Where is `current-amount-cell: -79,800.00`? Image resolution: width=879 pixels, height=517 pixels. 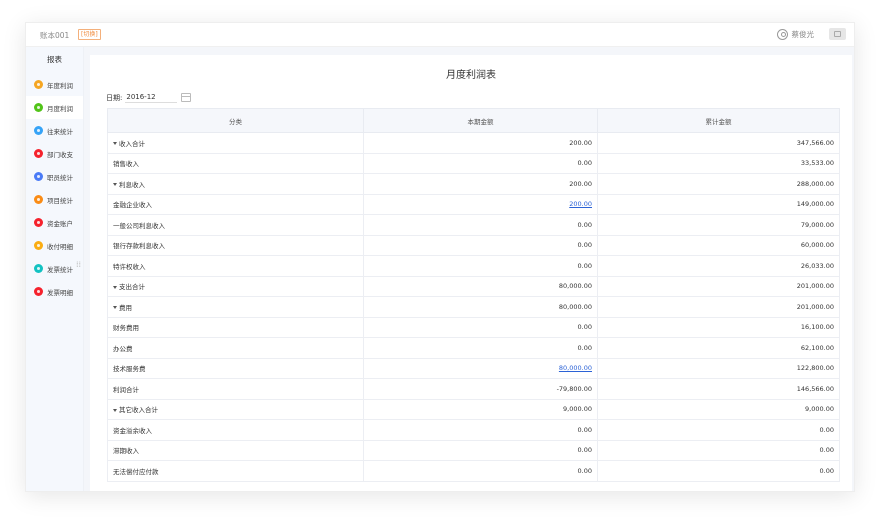
current-amount-cell: -79,800.00 is located at coordinates (480, 389).